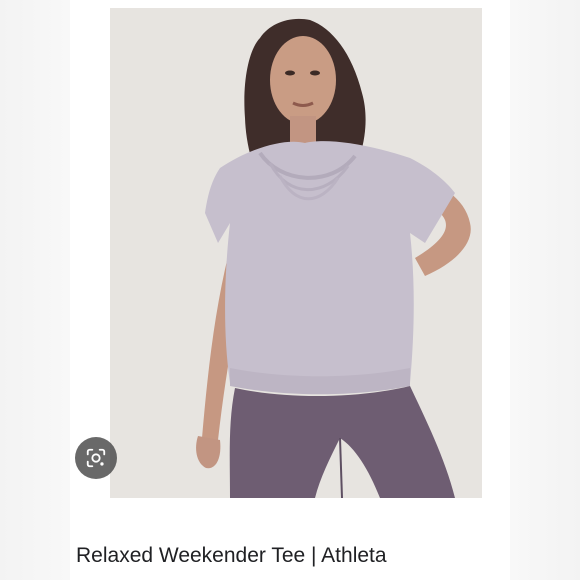 The width and height of the screenshot is (580, 580). Describe the element at coordinates (545, 290) in the screenshot. I see `right-margin` at that location.